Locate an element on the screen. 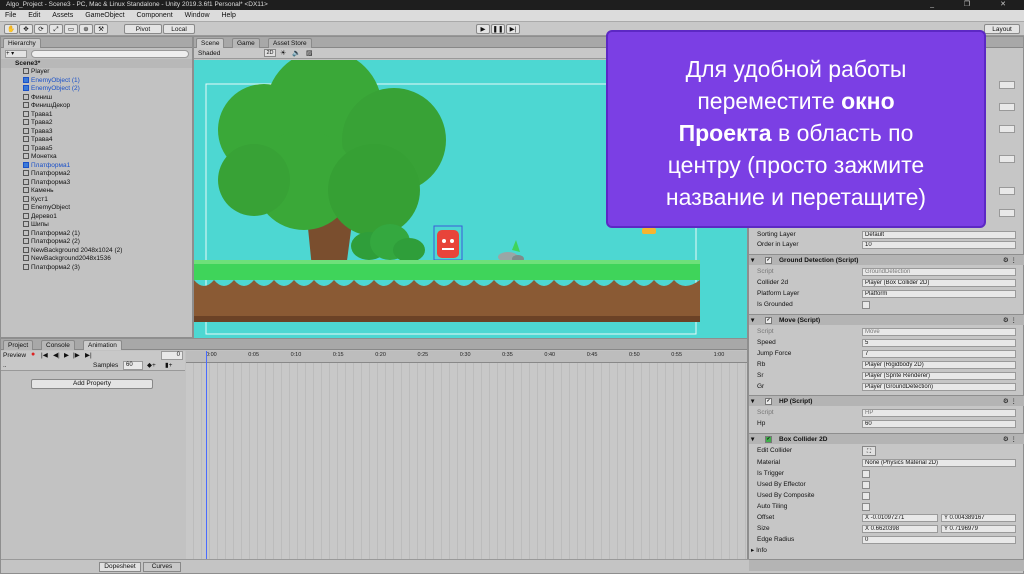 The height and width of the screenshot is (574, 1024). audio-icon: 🔈 is located at coordinates (296, 53).